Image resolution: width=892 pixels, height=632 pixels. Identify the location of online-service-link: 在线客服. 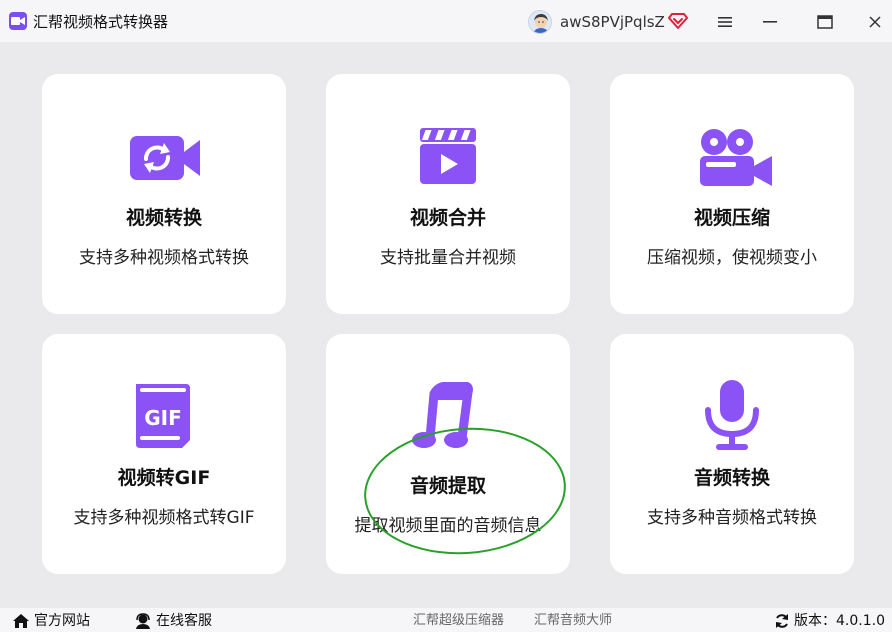
(173, 621).